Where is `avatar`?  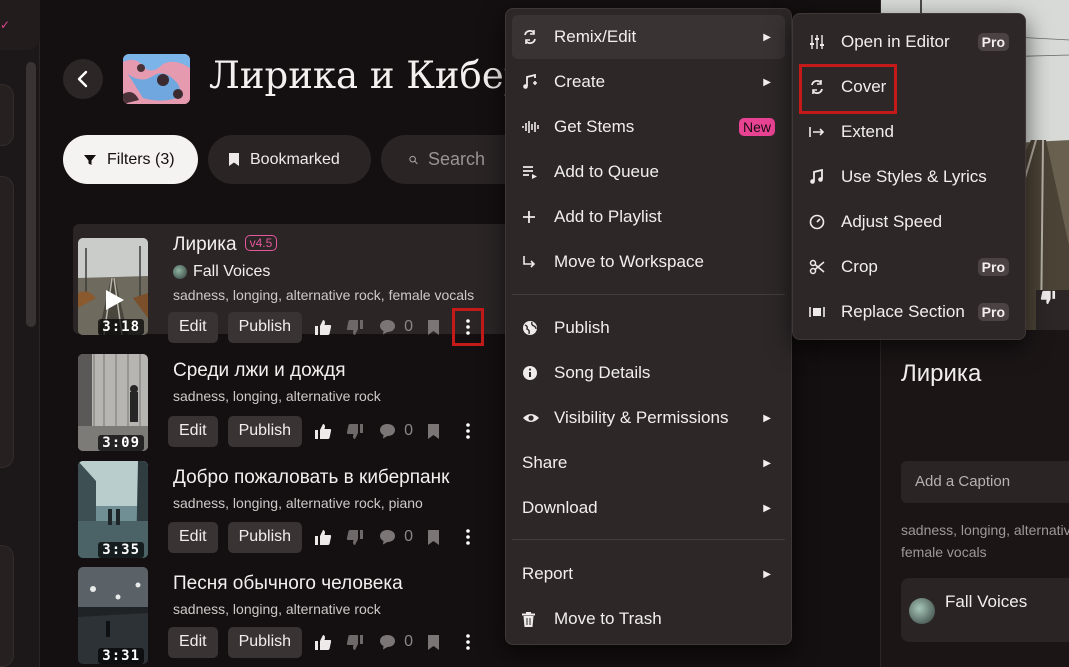
avatar is located at coordinates (922, 611).